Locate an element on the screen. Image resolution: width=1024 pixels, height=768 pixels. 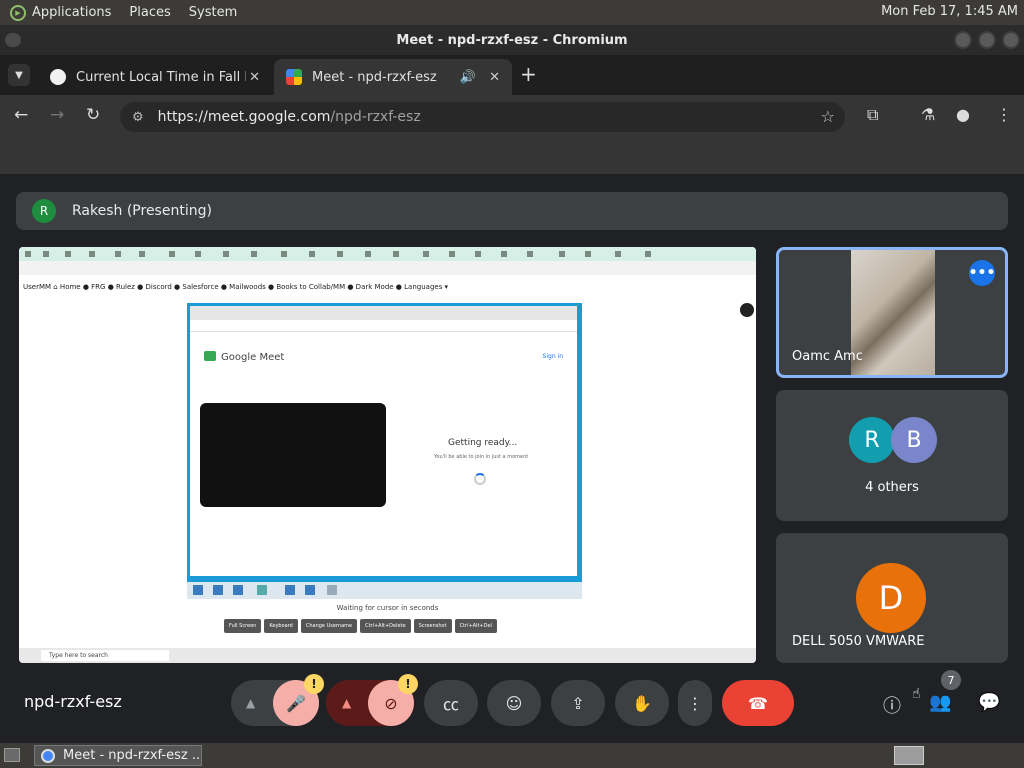
participant-tile-others: R B 4 others is located at coordinates (892, 455).